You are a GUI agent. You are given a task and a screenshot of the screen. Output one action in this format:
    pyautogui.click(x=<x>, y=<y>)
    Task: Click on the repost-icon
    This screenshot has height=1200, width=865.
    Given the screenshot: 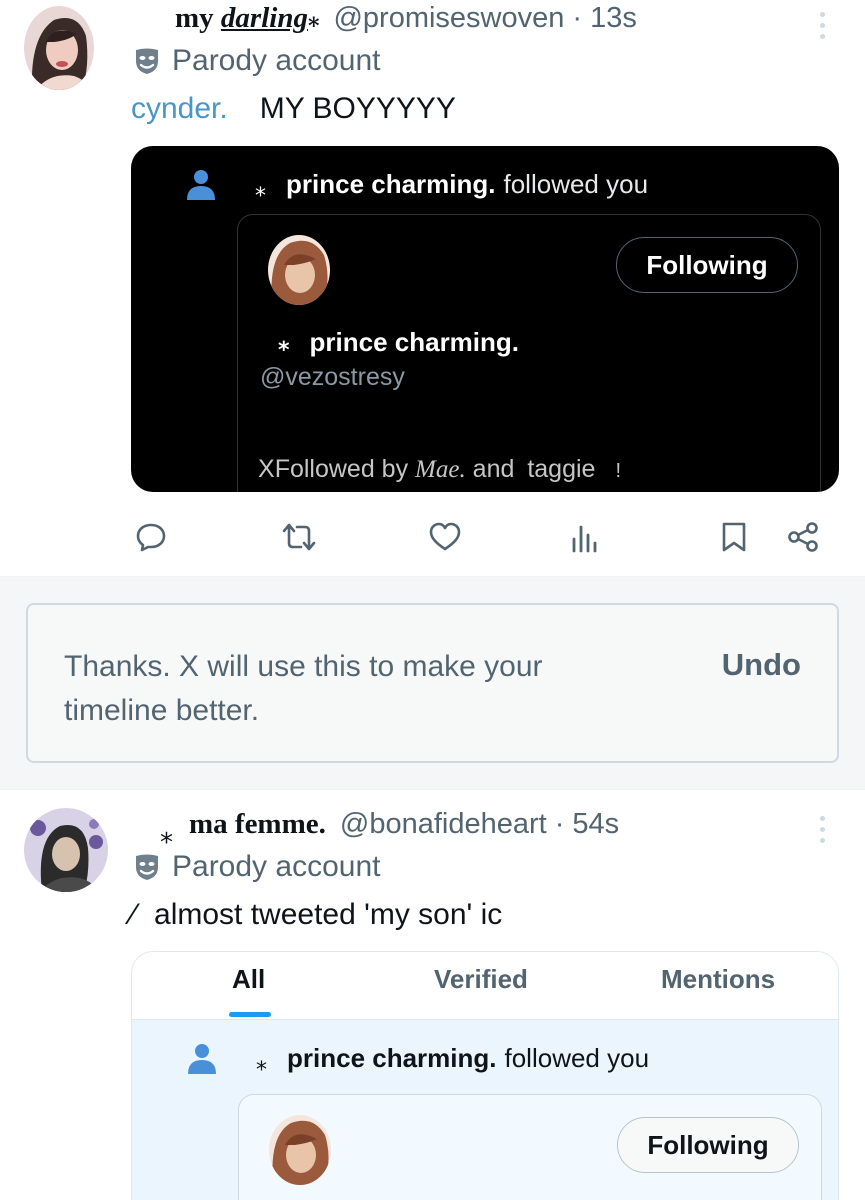 What is the action you would take?
    pyautogui.click(x=299, y=537)
    